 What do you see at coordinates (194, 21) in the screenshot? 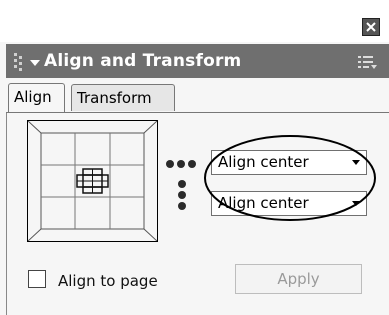
I see `window-top-bar` at bounding box center [194, 21].